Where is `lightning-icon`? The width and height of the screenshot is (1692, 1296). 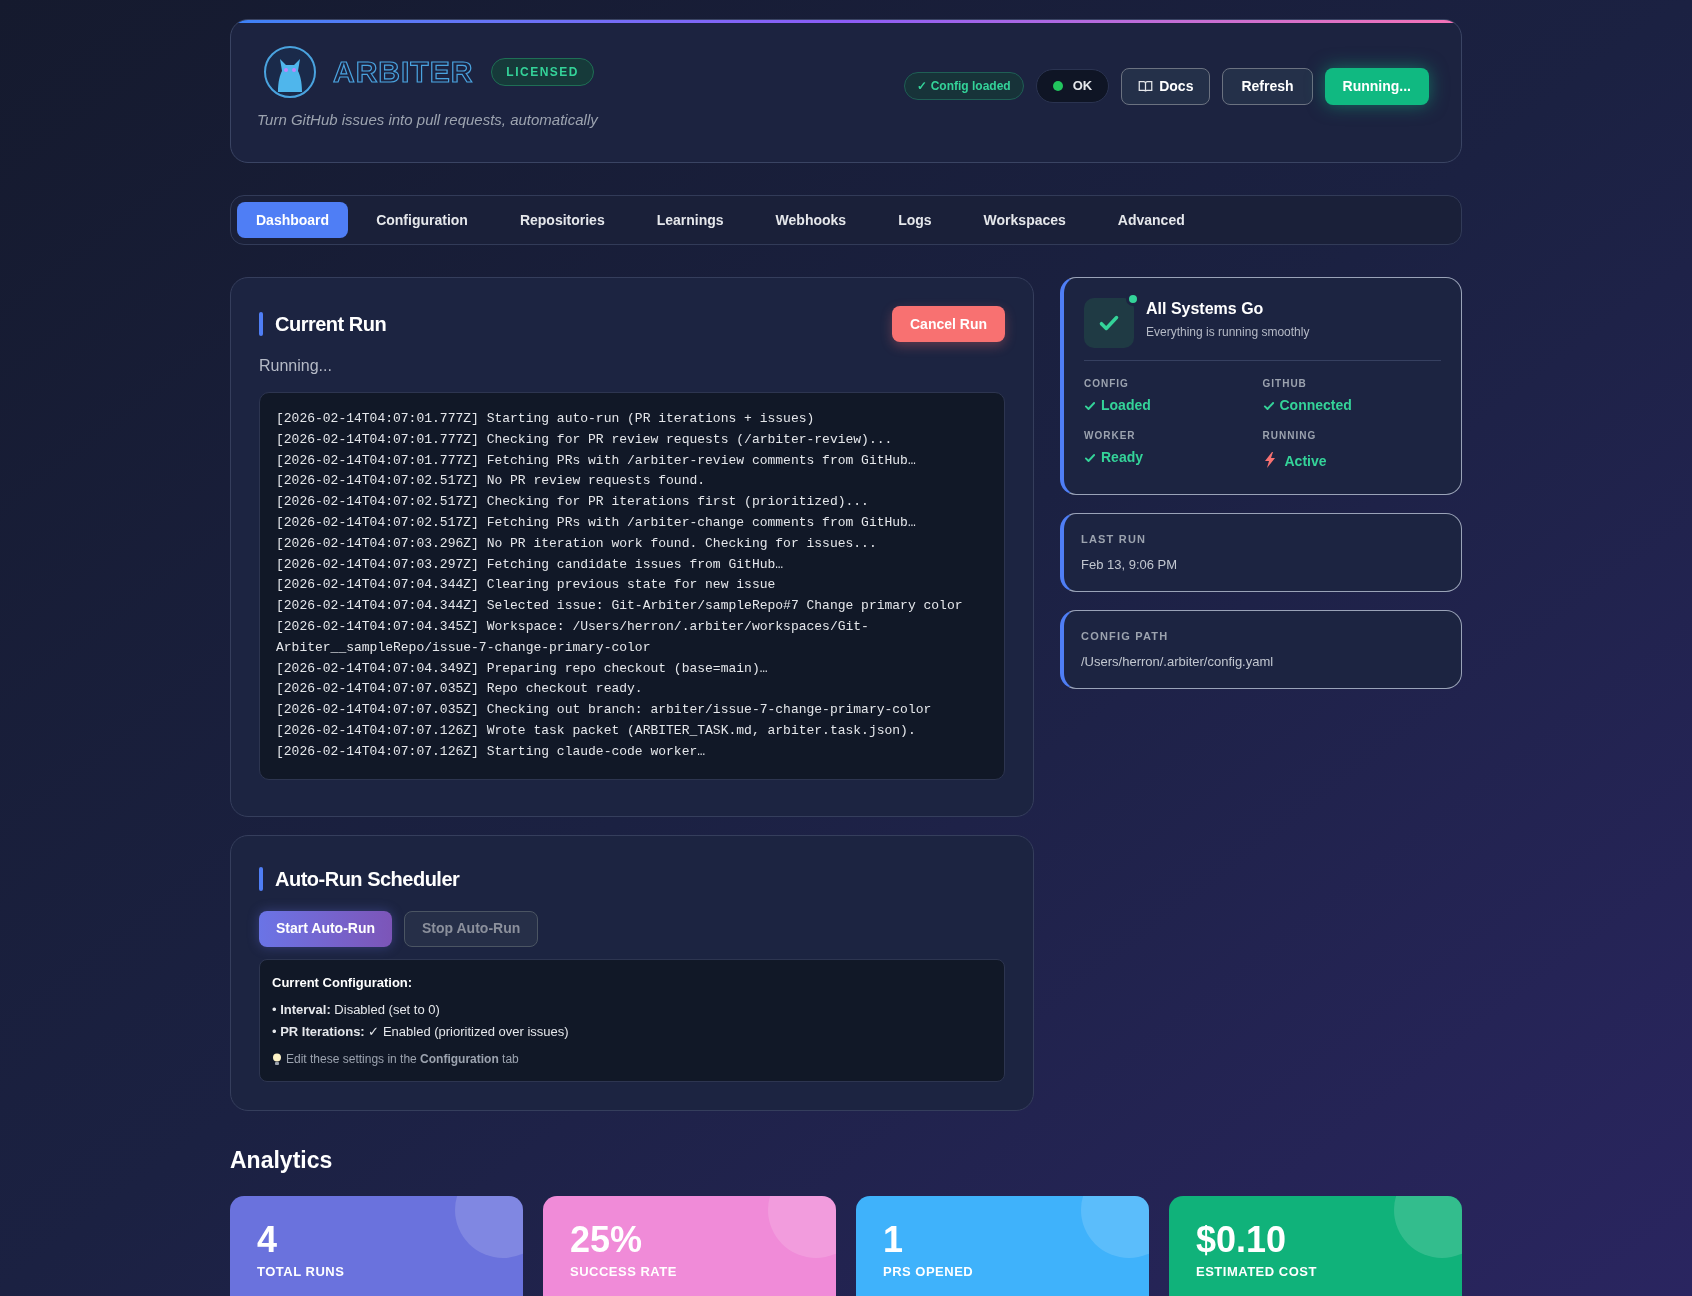
lightning-icon is located at coordinates (1269, 459).